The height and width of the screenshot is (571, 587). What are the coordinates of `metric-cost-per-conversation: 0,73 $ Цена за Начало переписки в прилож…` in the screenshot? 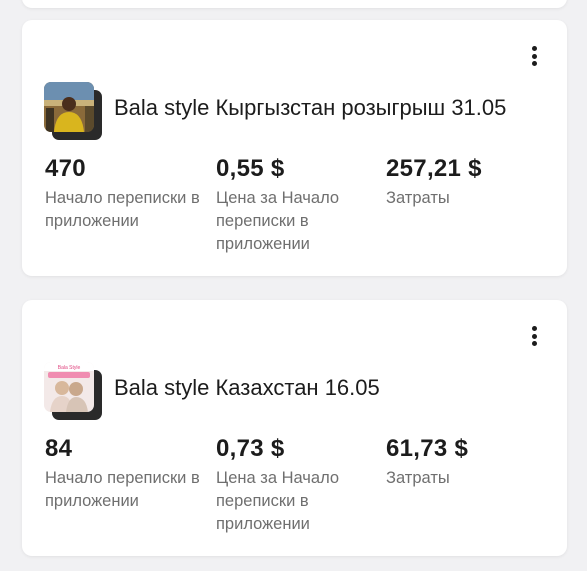 It's located at (298, 485).